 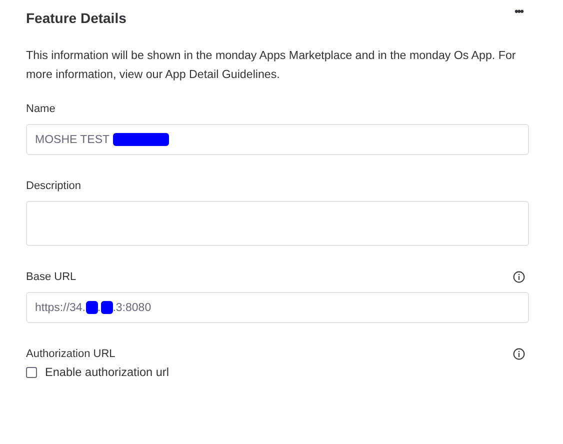 I want to click on checkbox, so click(x=31, y=372).